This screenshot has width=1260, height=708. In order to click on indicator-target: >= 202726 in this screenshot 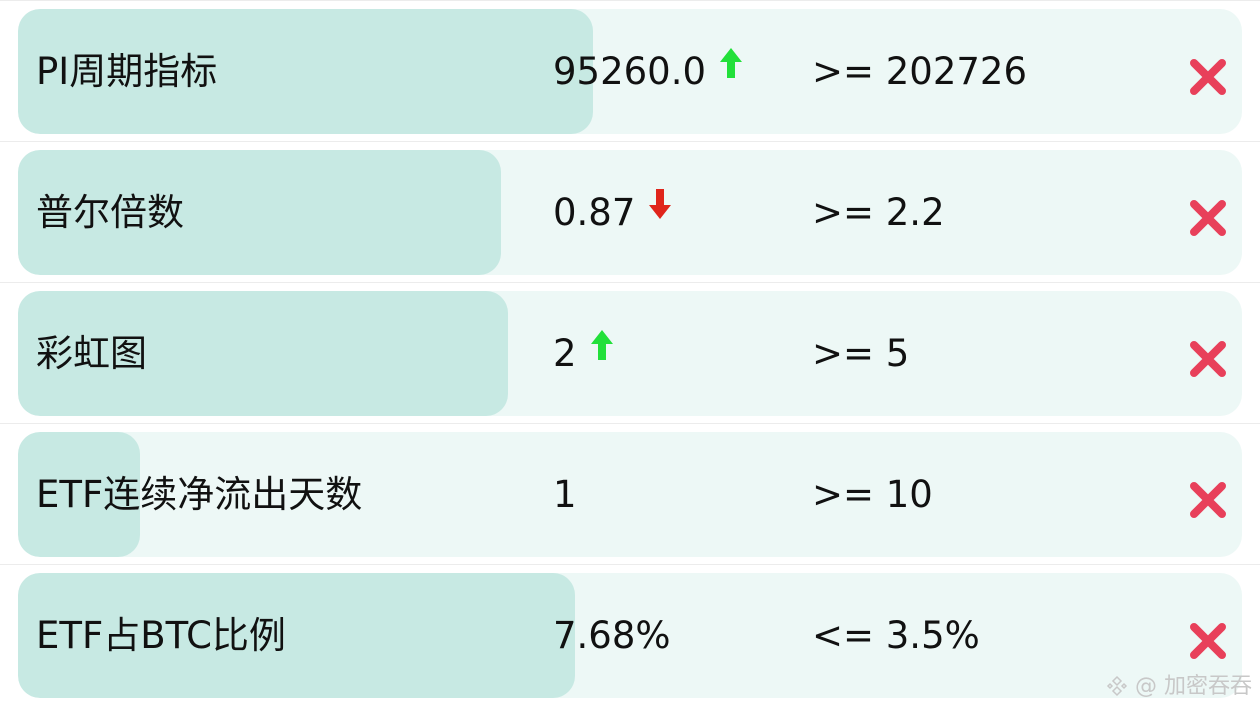, I will do `click(920, 71)`.